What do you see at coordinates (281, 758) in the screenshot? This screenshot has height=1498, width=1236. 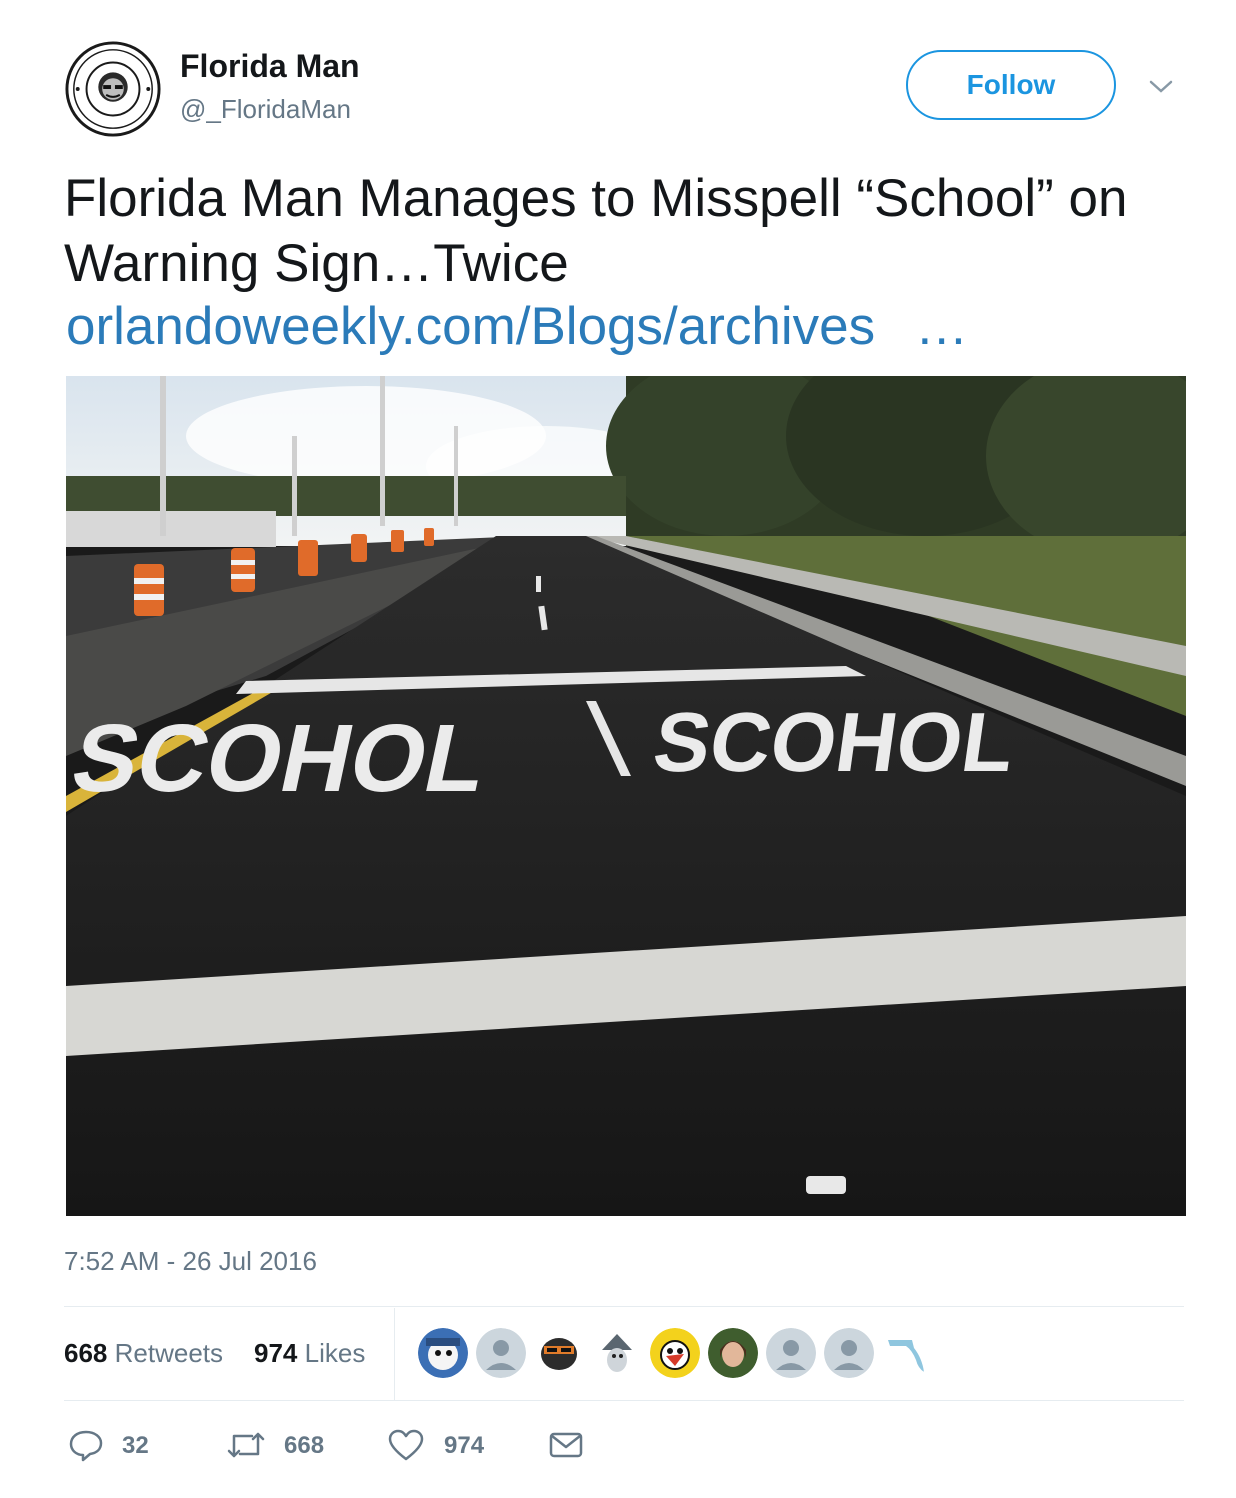 I see `road-text-left: SCOHOL` at bounding box center [281, 758].